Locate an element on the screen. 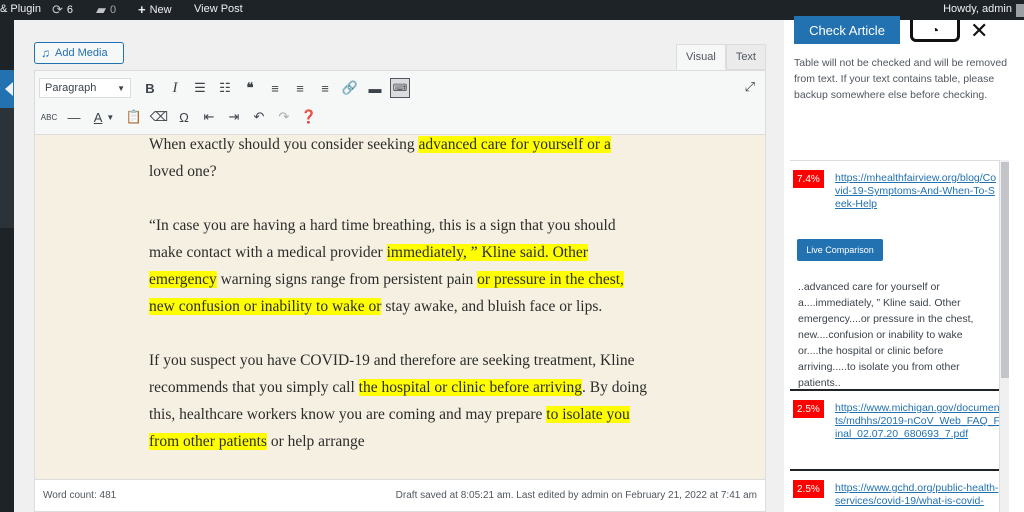 This screenshot has width=1024, height=512. text-color-button: A ▼ is located at coordinates (104, 117).